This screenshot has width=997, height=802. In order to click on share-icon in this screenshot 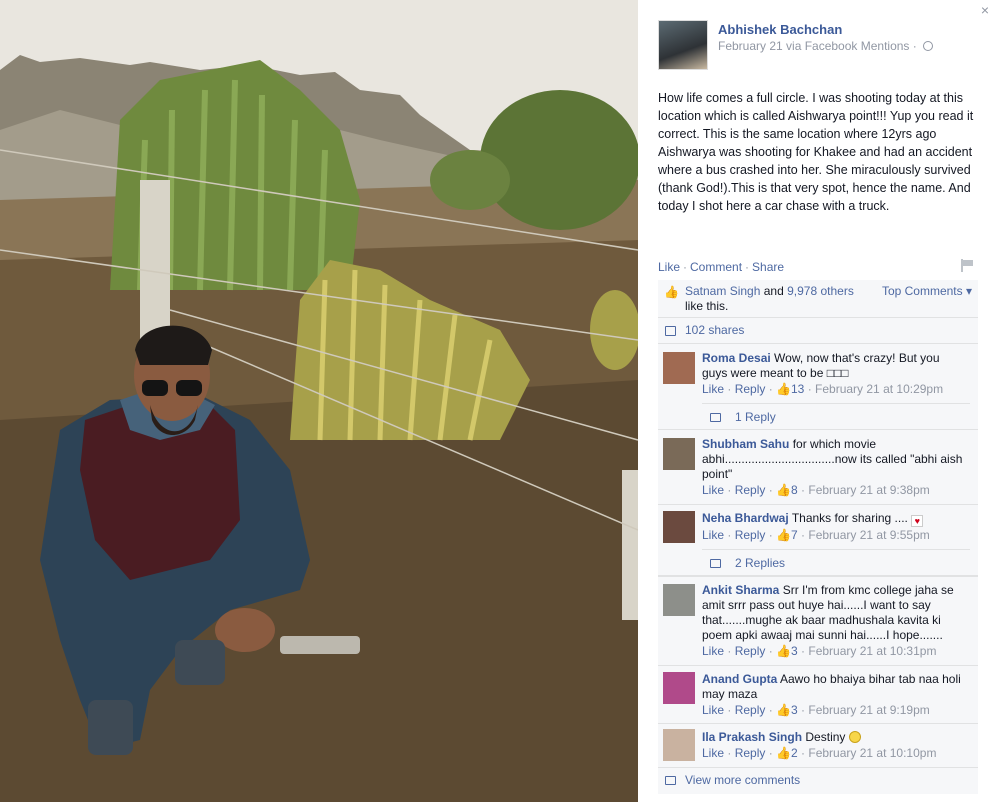, I will do `click(670, 331)`.